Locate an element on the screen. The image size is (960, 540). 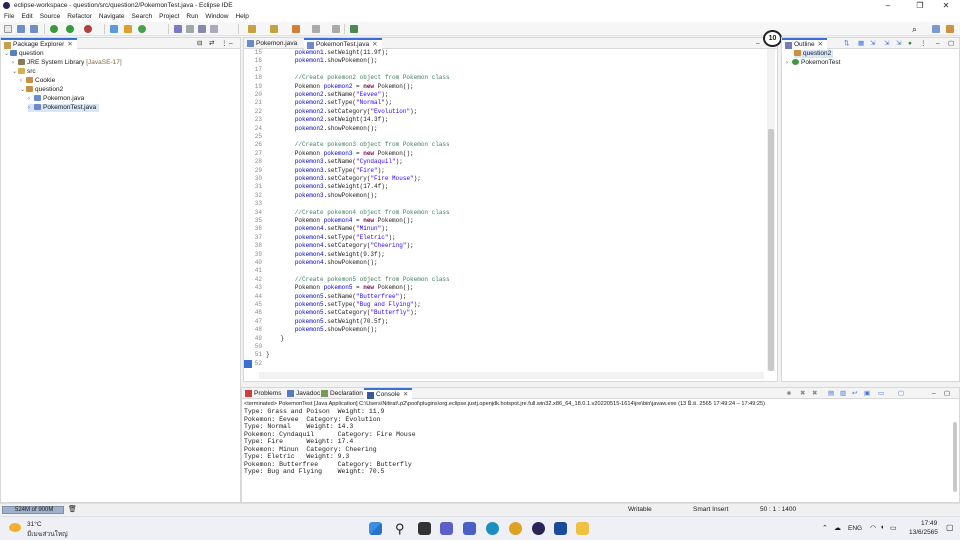
prev-annotation-icon is located at coordinates (274, 29).